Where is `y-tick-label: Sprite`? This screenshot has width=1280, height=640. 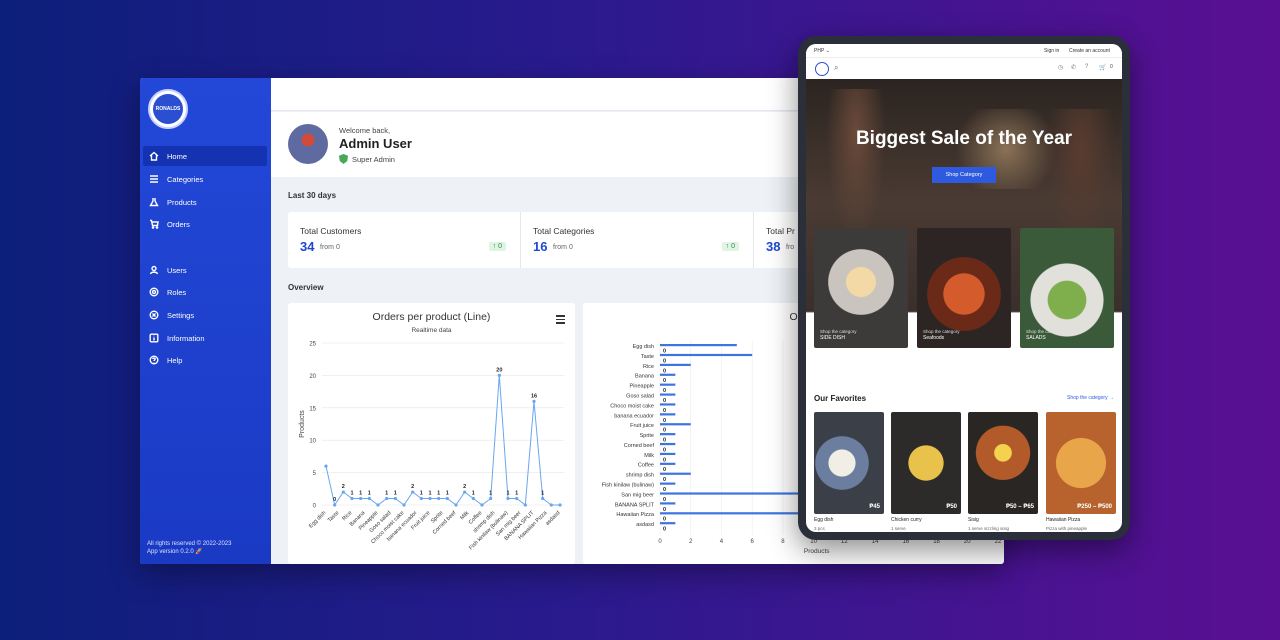
y-tick-label: Sprite is located at coordinates (647, 436).